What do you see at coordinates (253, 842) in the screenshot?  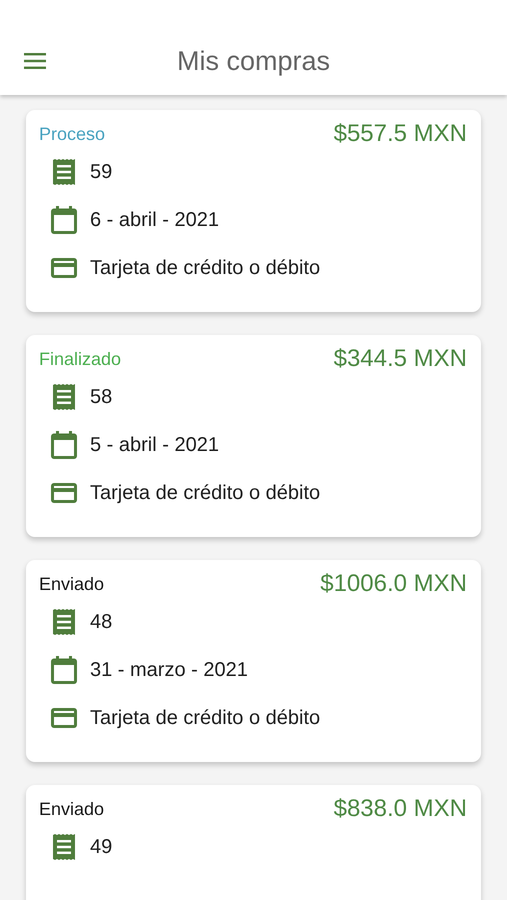 I see `order-card: Enviado $838.0 MXN 49` at bounding box center [253, 842].